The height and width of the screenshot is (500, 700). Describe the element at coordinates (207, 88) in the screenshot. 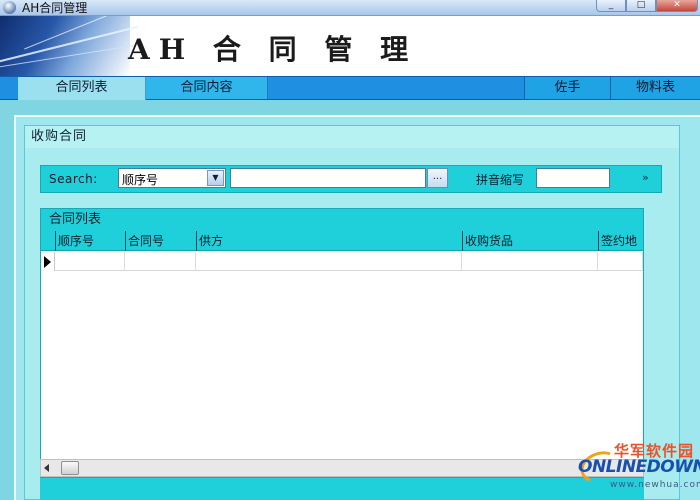

I see `tab-contract-content: 合同内容` at that location.